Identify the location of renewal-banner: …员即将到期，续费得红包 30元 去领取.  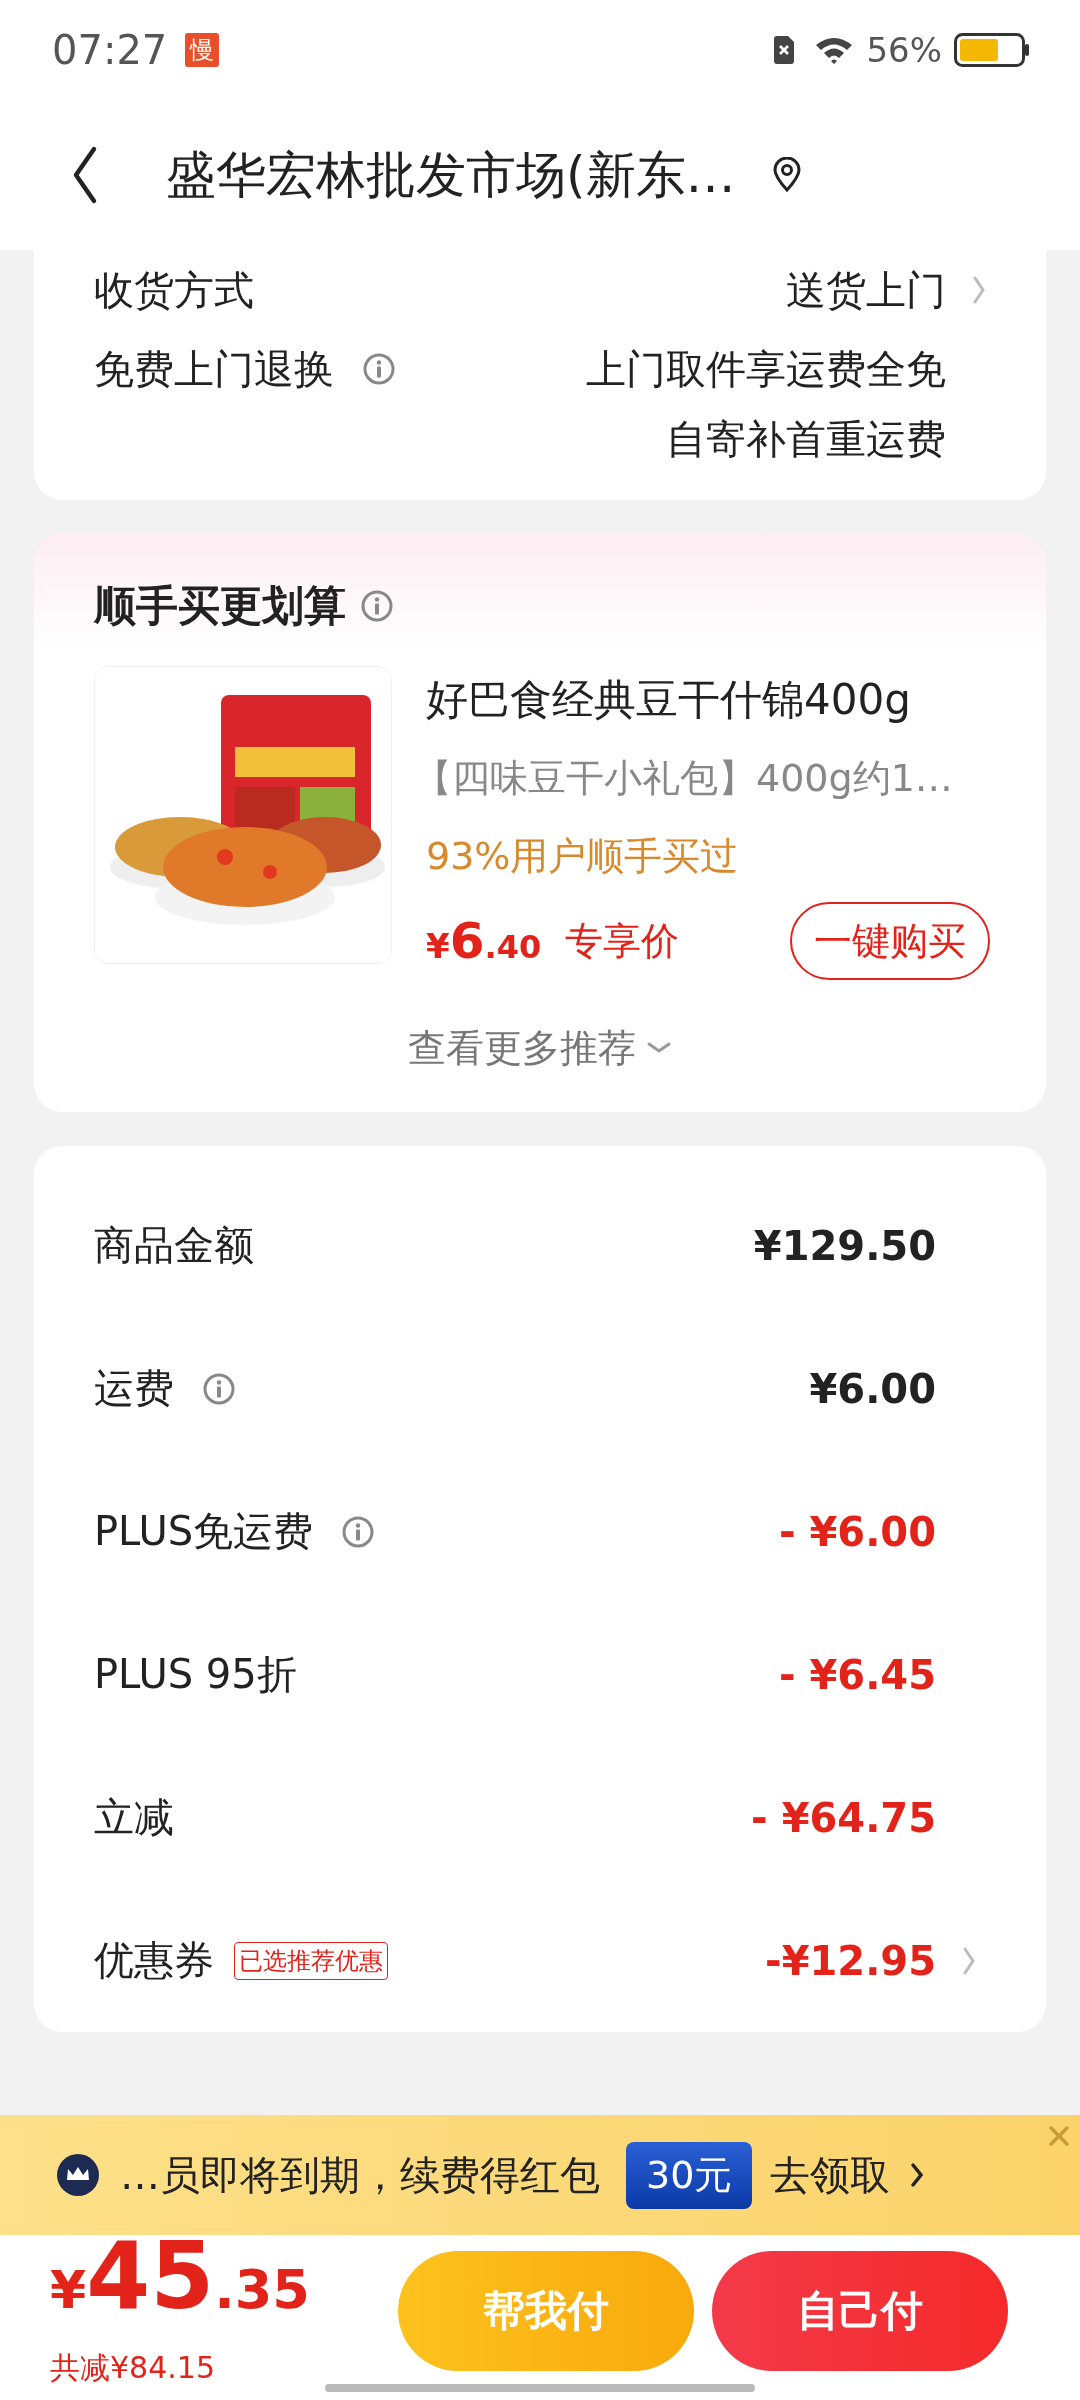
(540, 2175).